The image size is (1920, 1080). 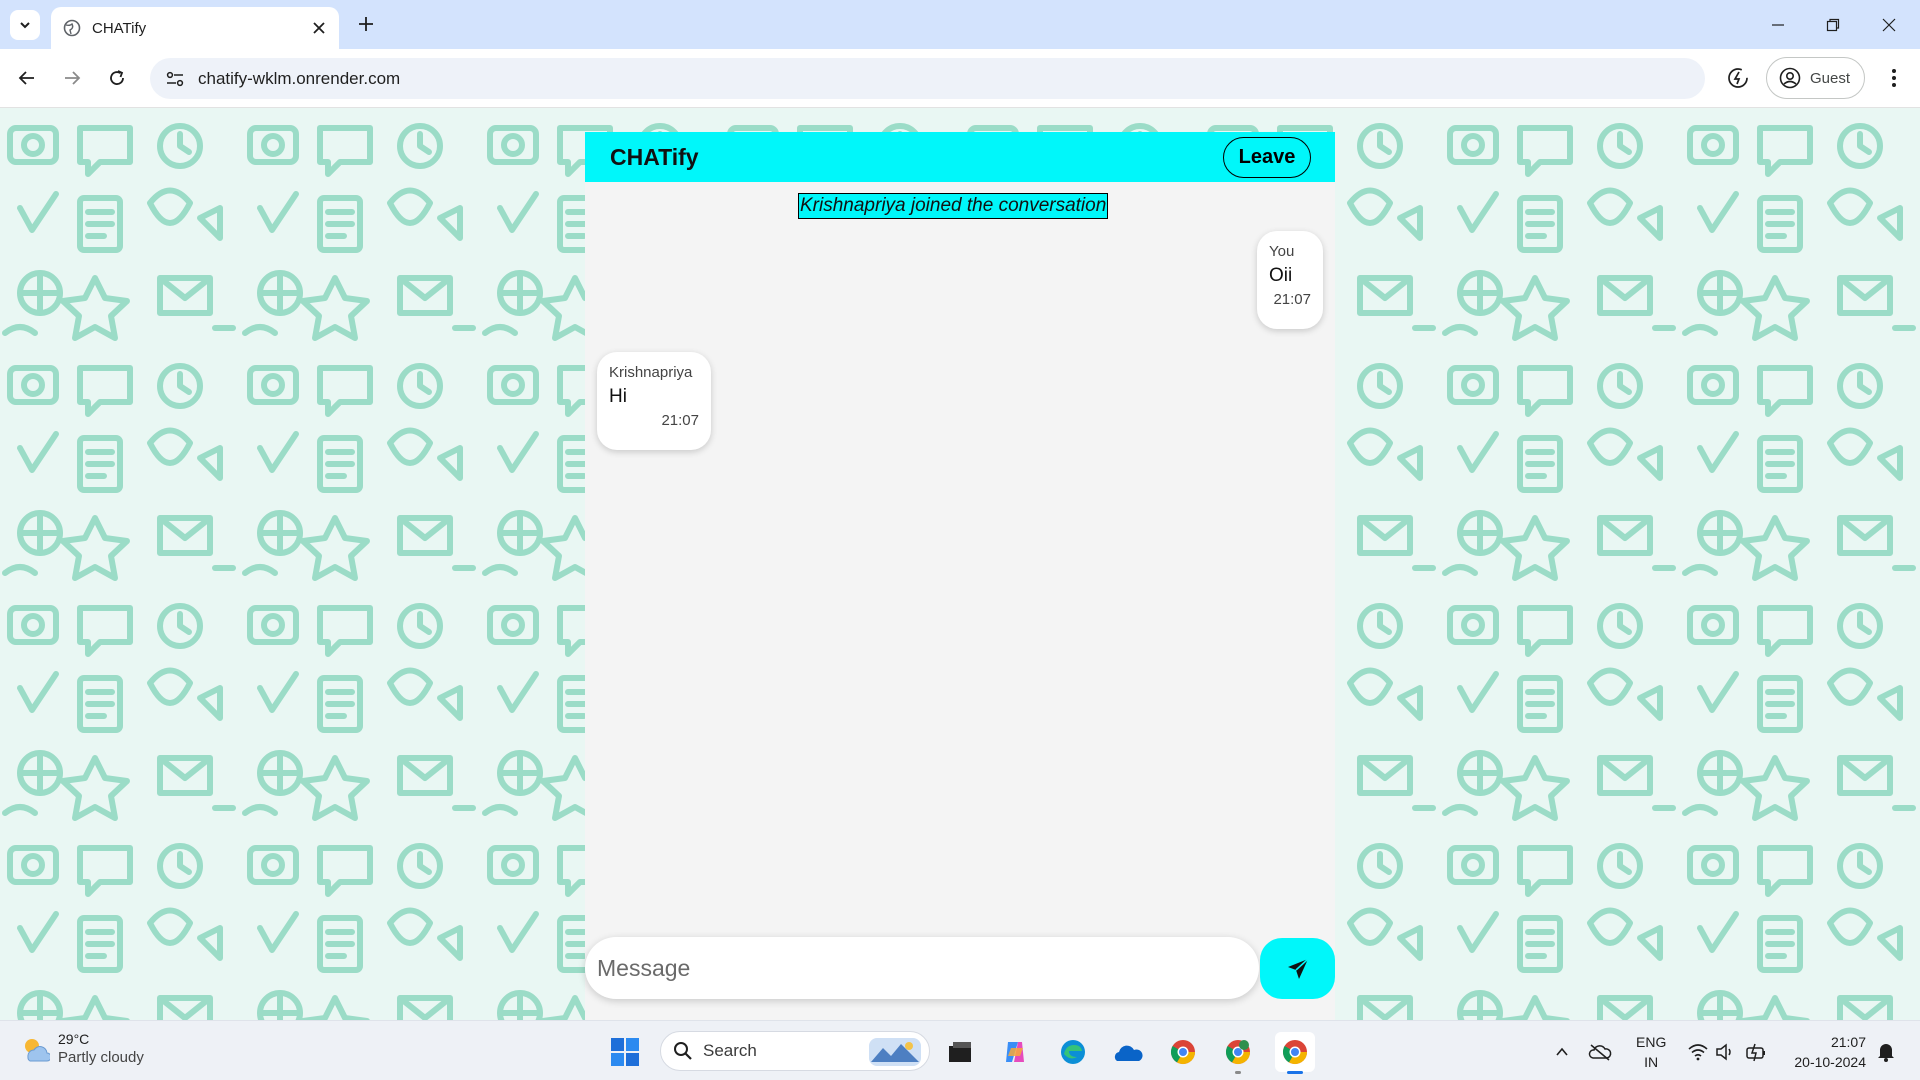 I want to click on restore-button, so click(x=1833, y=25).